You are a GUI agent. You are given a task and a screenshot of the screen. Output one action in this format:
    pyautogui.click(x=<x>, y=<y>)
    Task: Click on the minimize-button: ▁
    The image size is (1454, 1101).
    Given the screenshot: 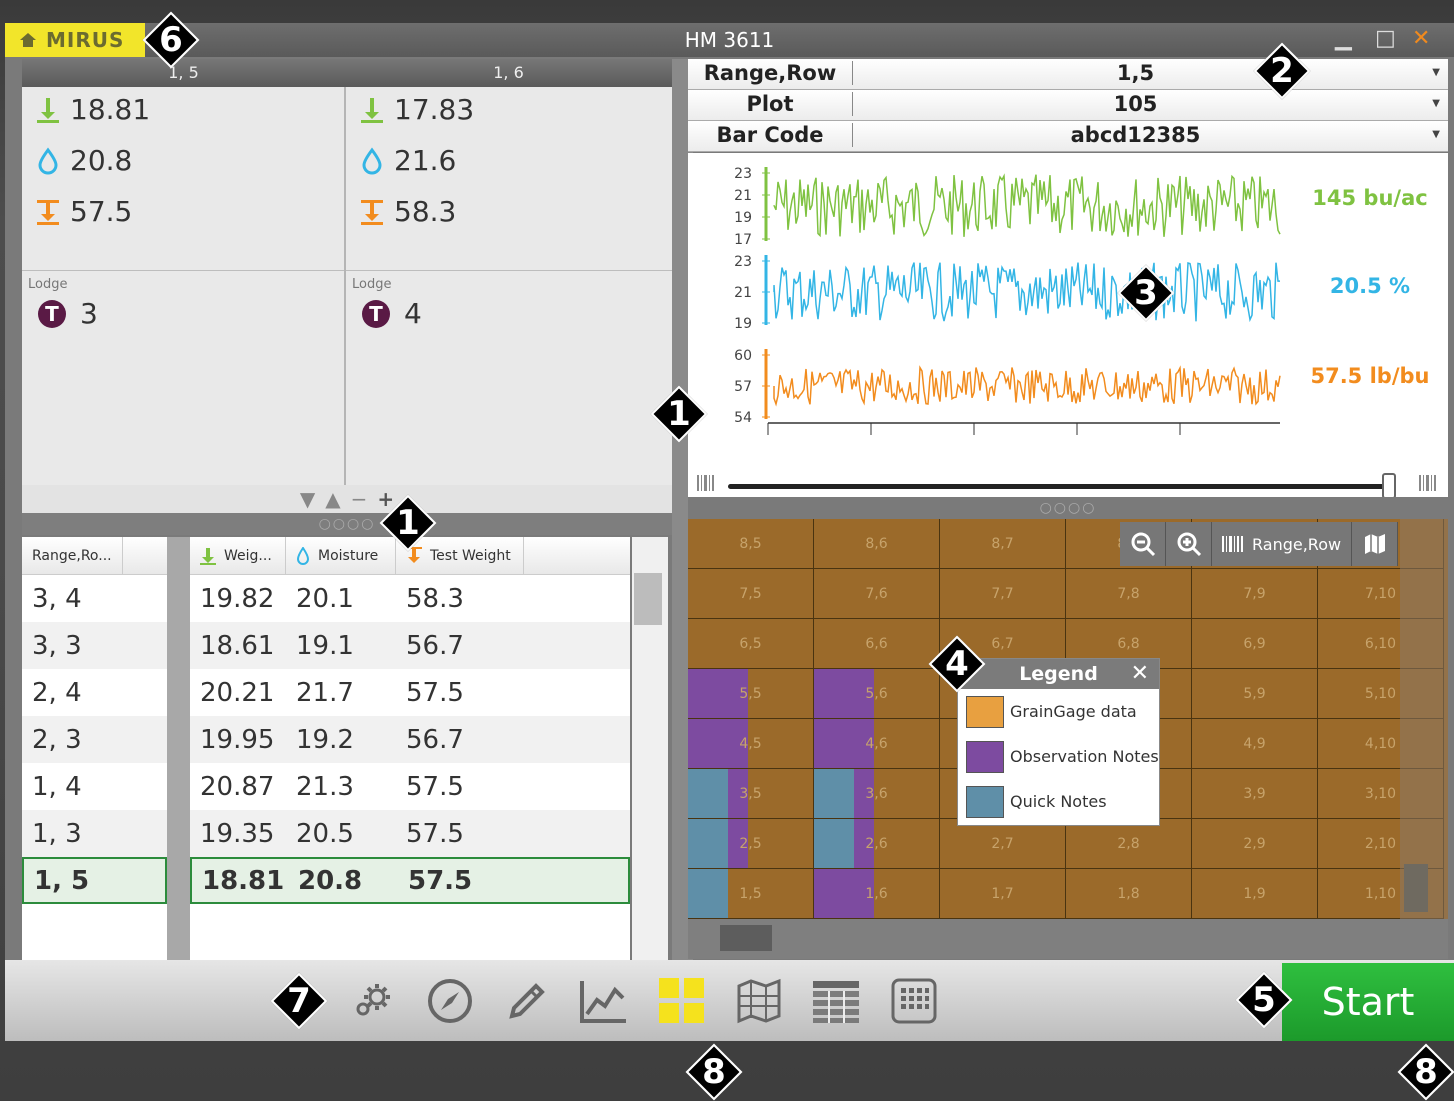 What is the action you would take?
    pyautogui.click(x=1343, y=38)
    